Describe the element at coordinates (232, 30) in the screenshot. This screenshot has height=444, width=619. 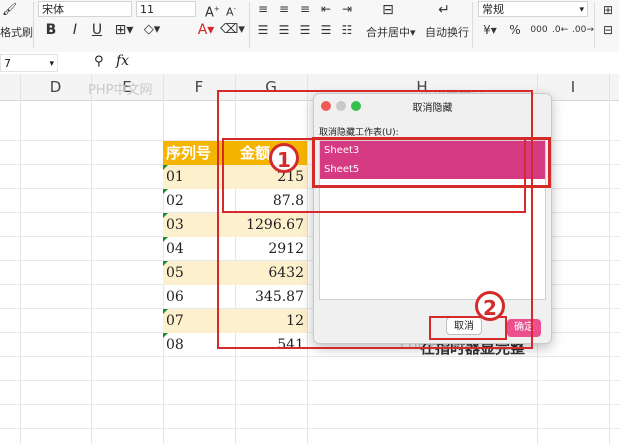
I see `clear-format-icon: ⌫▾` at that location.